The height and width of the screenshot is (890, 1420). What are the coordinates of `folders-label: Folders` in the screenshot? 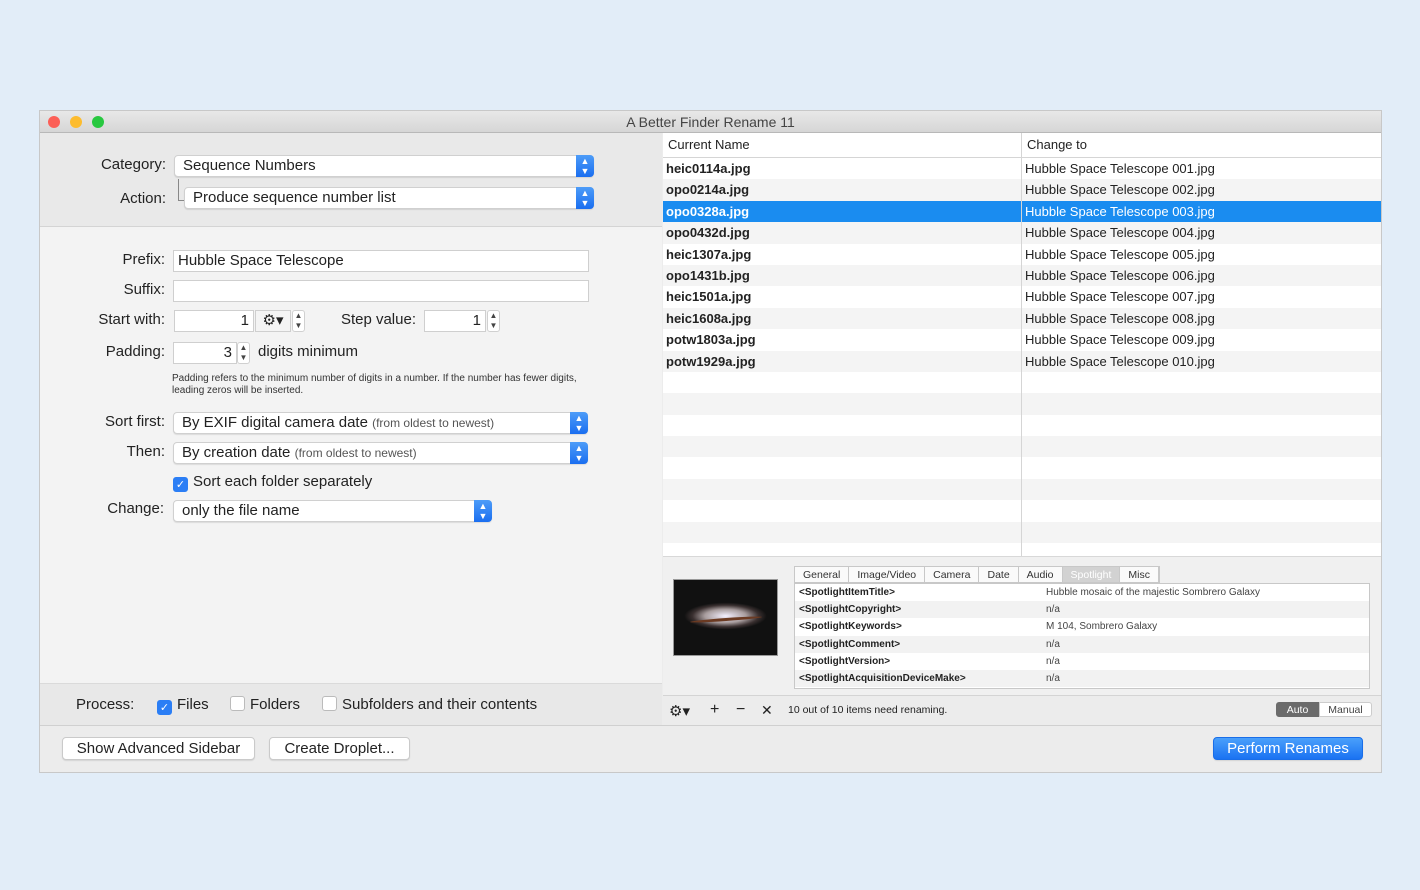 It's located at (275, 704).